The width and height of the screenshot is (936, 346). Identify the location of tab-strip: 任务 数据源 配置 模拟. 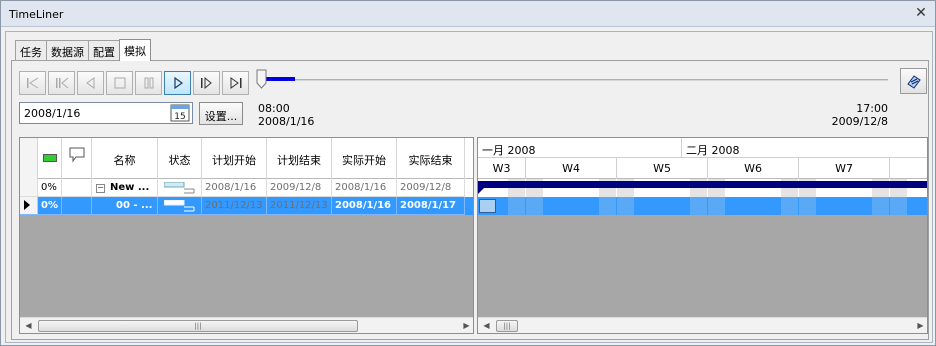
(83, 50).